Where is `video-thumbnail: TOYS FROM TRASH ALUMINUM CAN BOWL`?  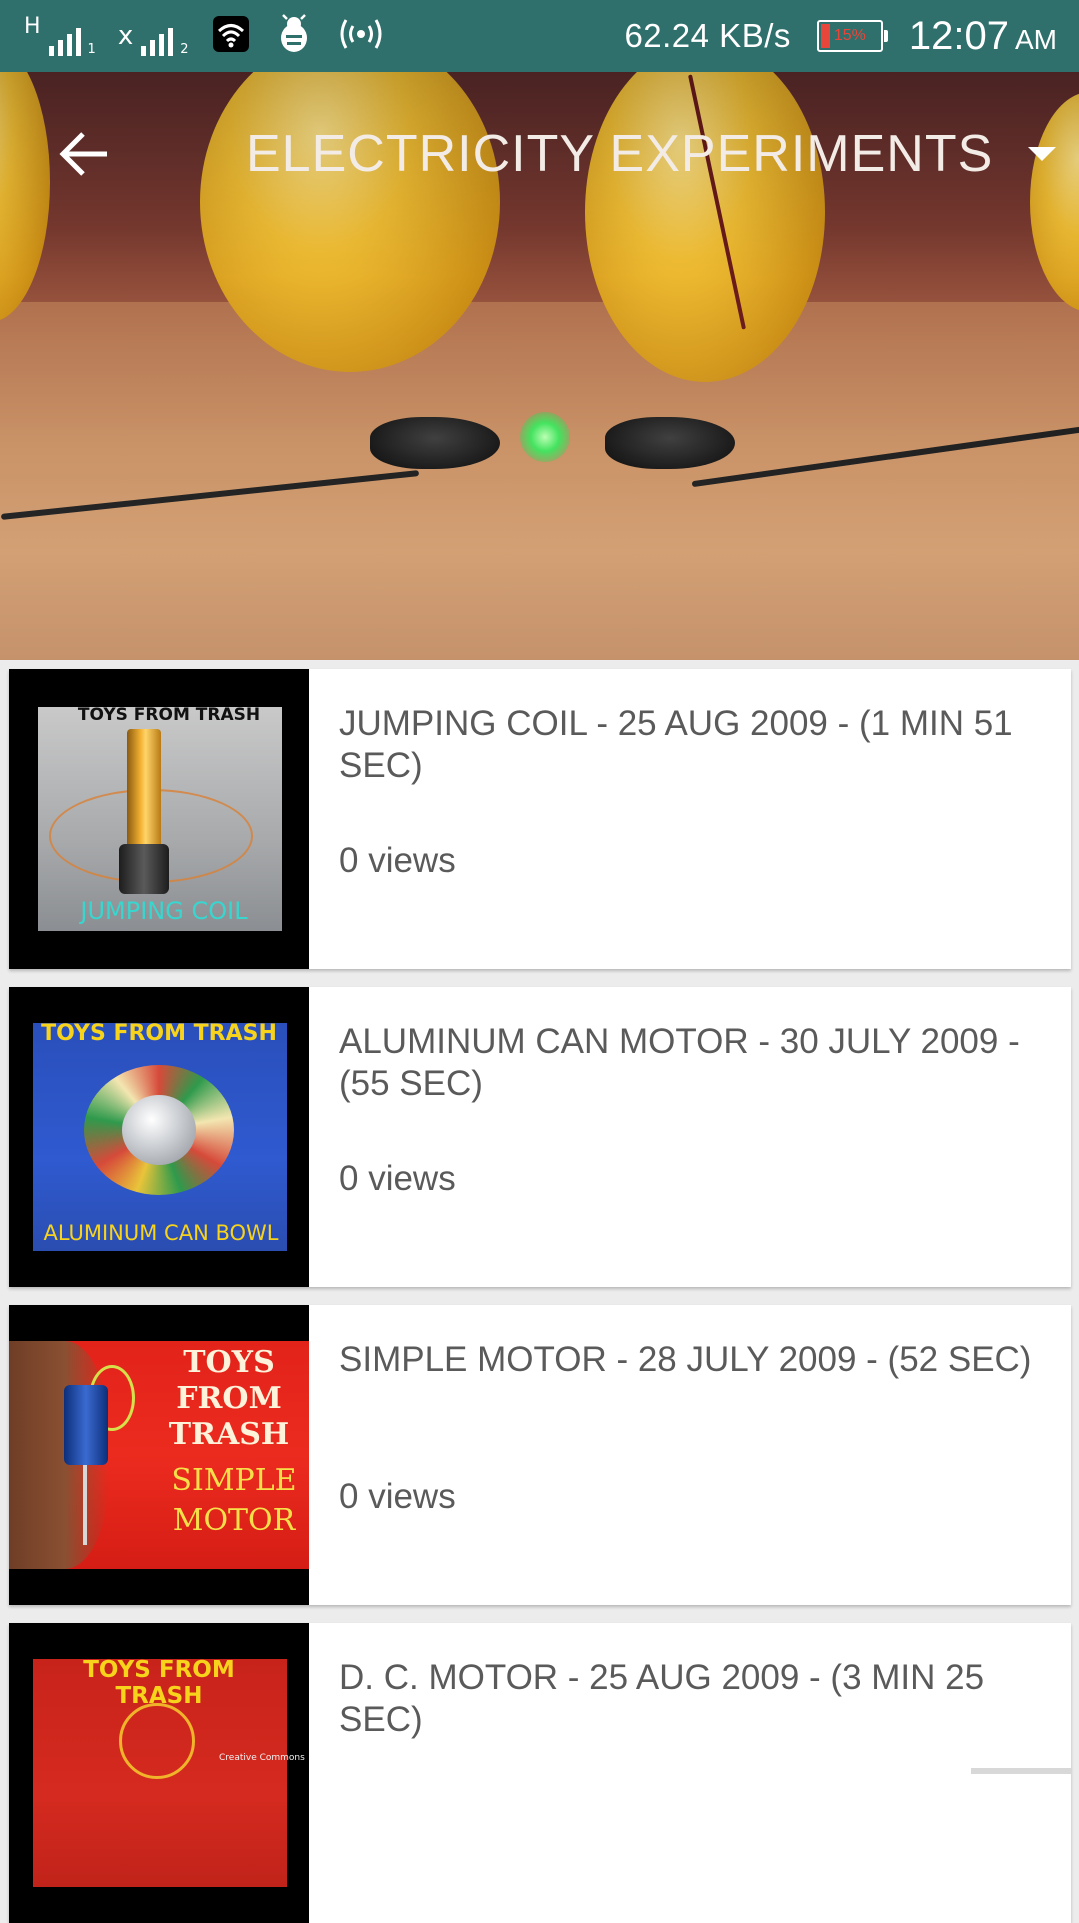
video-thumbnail: TOYS FROM TRASH ALUMINUM CAN BOWL is located at coordinates (159, 1137).